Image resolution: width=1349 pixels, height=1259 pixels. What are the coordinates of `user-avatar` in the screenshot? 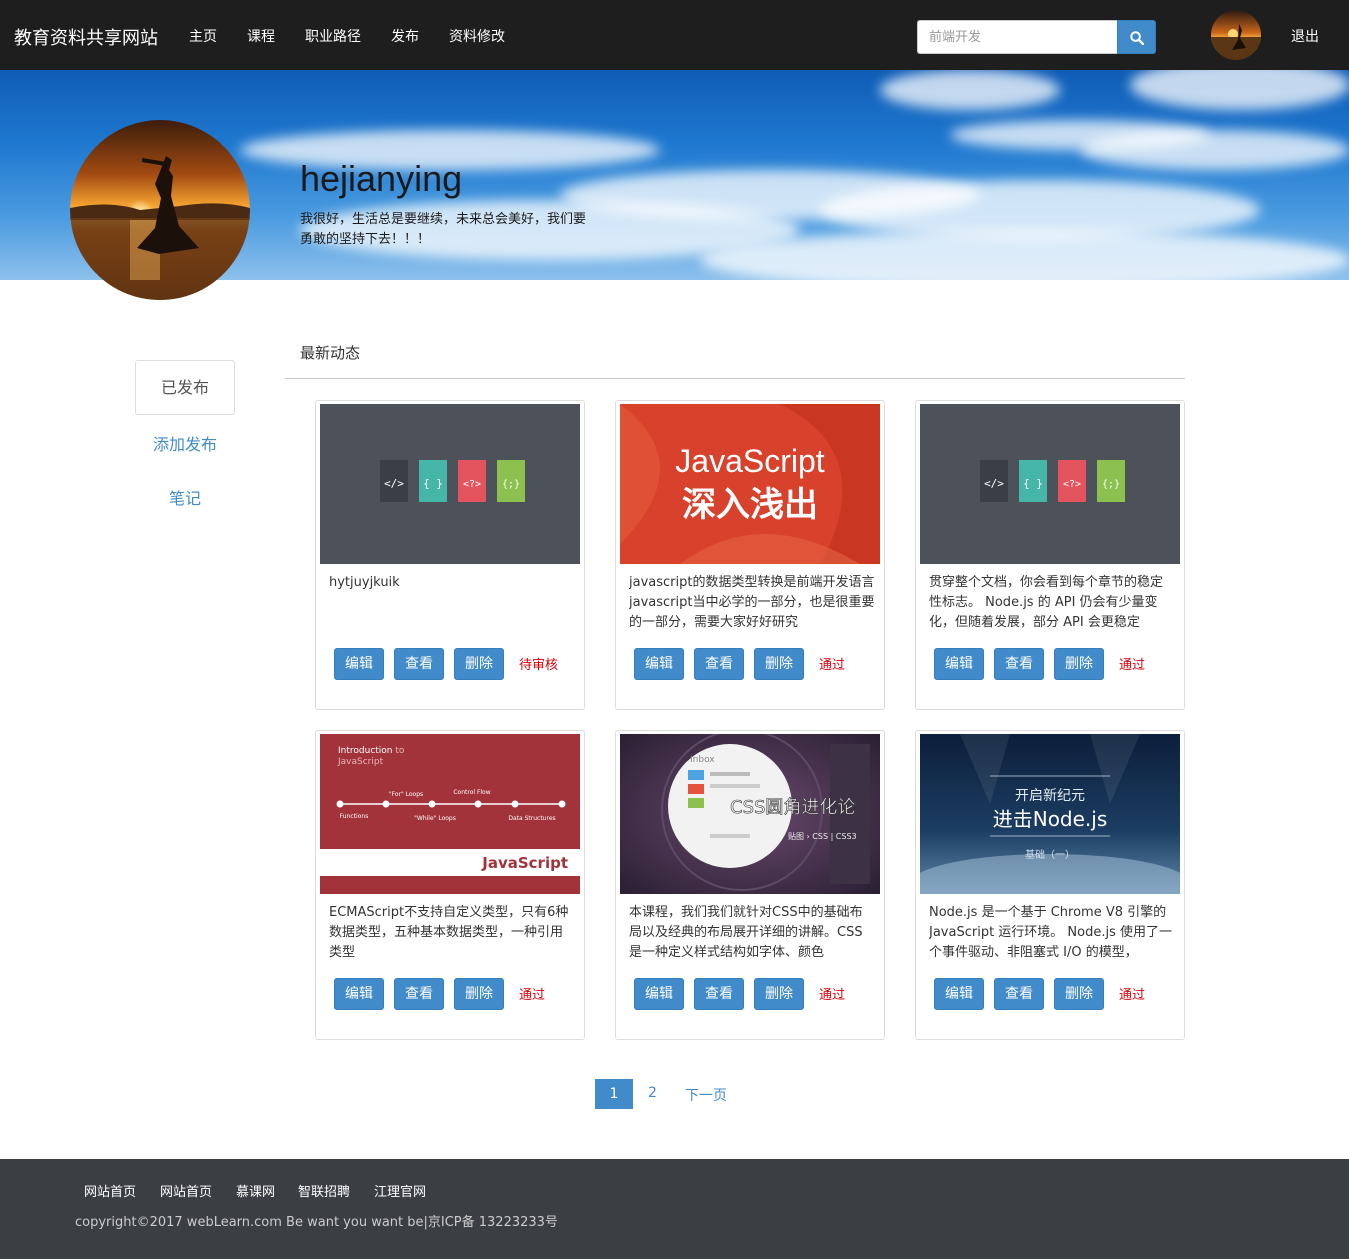 It's located at (1236, 35).